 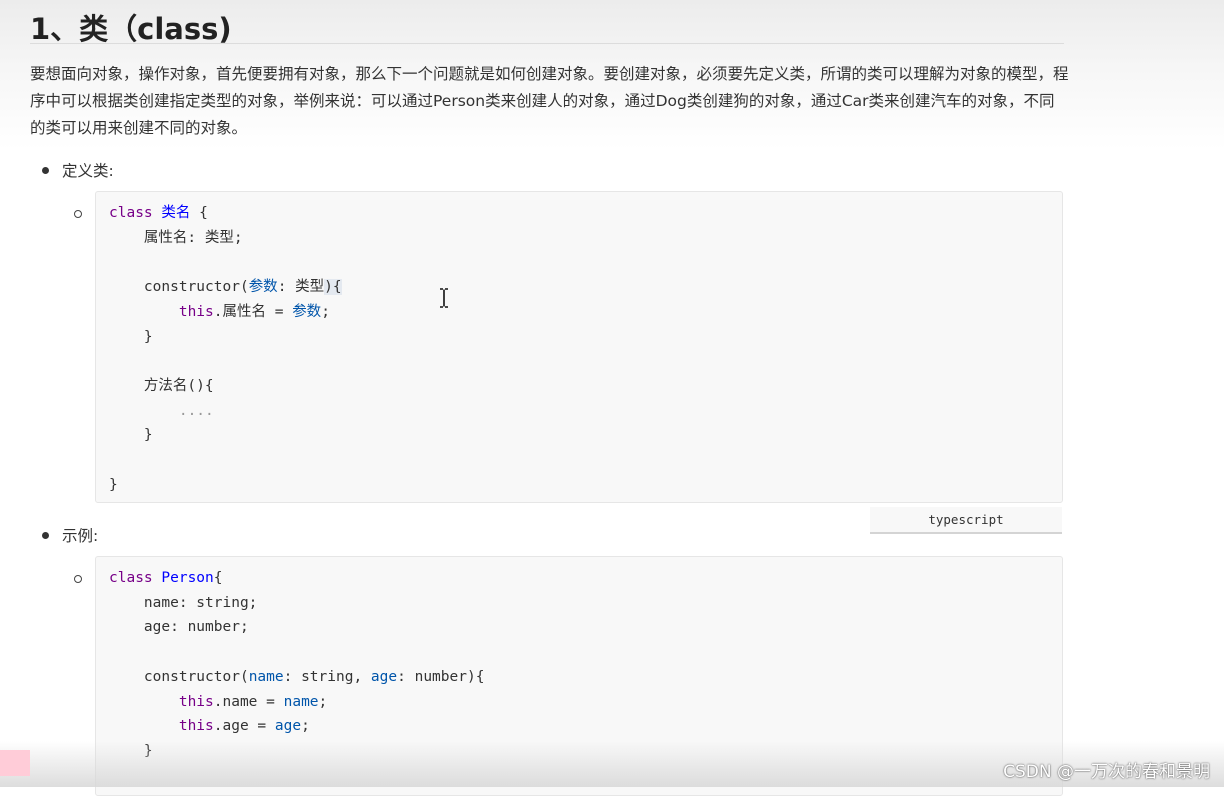 I want to click on title-divider, so click(x=547, y=43).